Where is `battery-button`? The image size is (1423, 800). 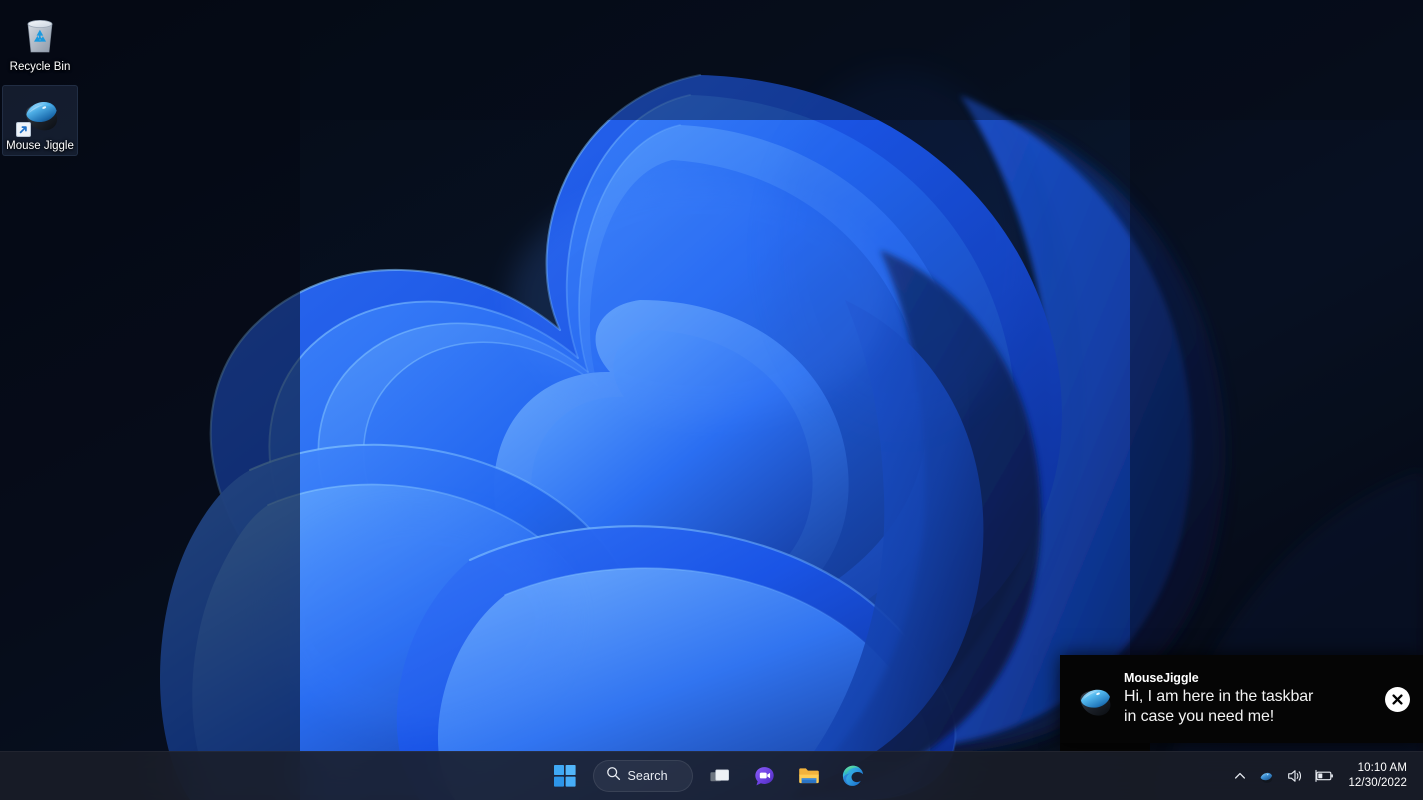 battery-button is located at coordinates (1324, 776).